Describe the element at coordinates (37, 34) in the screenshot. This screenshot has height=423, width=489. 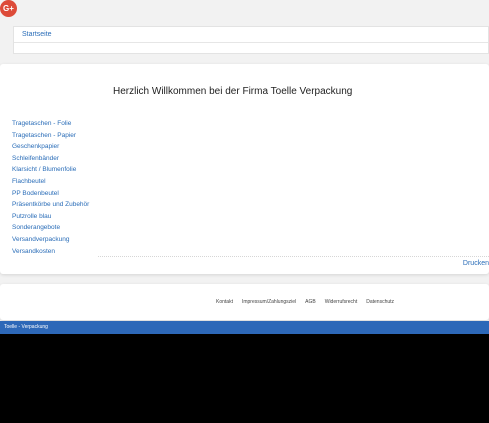
I see `breadcrumb-home-link: Startseite` at that location.